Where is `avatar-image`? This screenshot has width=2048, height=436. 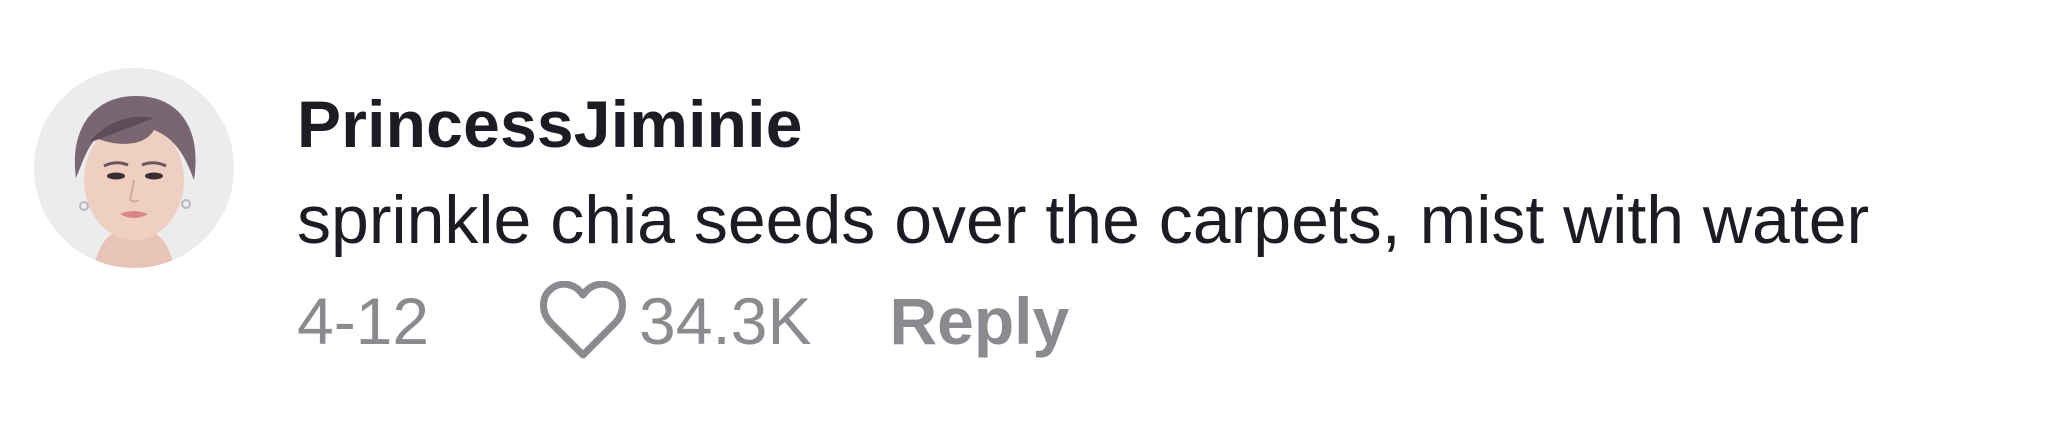 avatar-image is located at coordinates (134, 168).